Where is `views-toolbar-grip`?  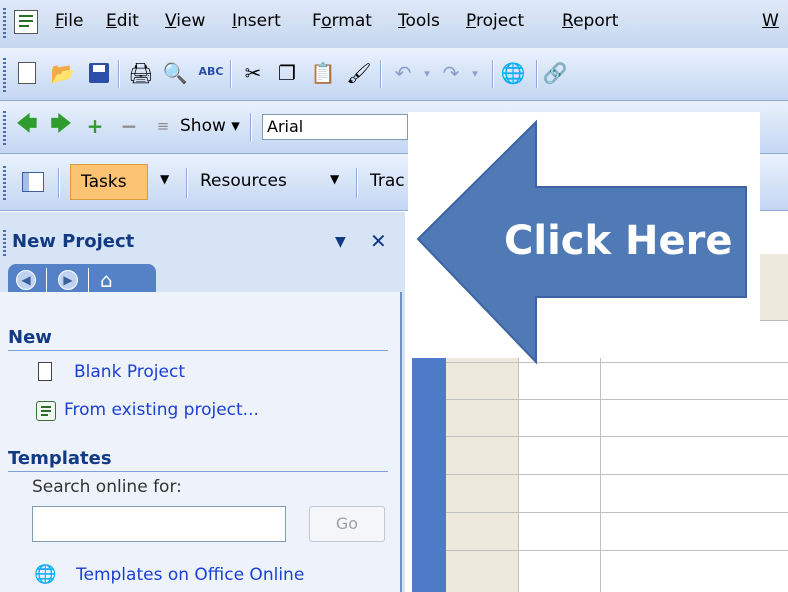
views-toolbar-grip is located at coordinates (4, 183).